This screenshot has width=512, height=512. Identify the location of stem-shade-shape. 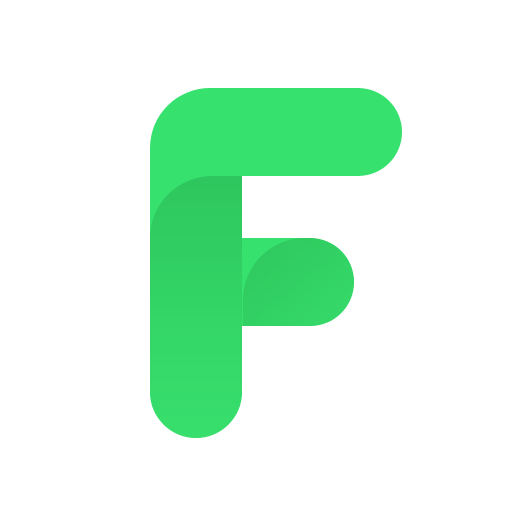
(196, 307).